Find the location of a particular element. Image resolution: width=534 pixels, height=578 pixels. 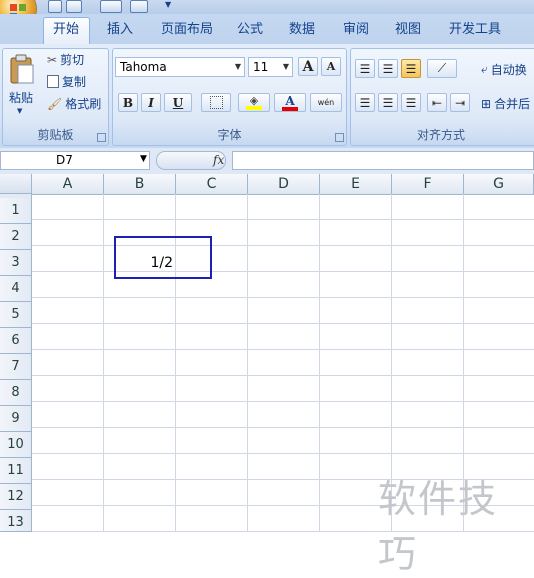

paste-icon is located at coordinates (22, 69).